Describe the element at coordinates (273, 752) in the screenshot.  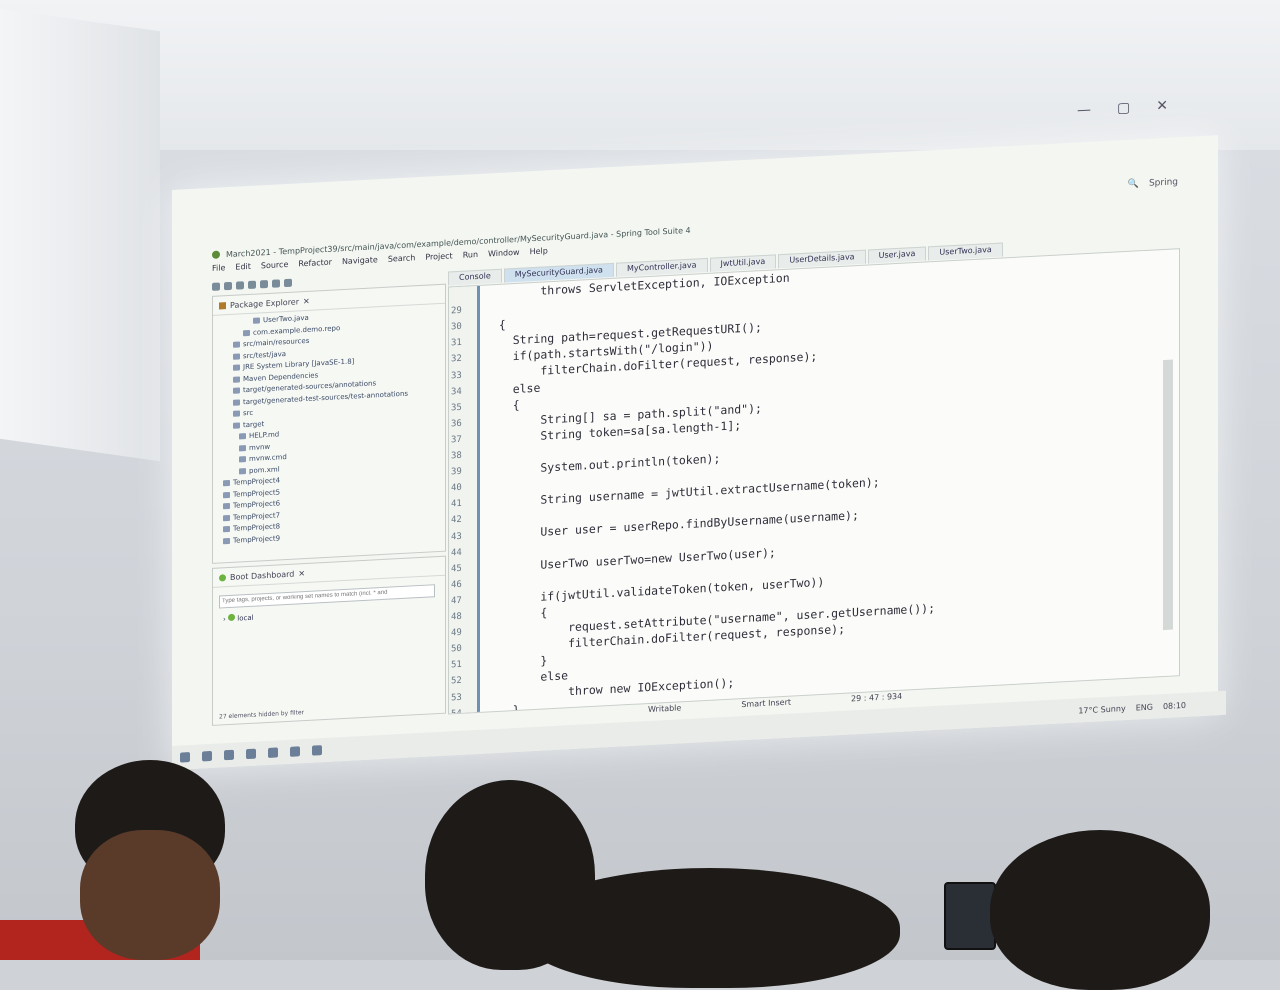
I see `chrome-icon` at that location.